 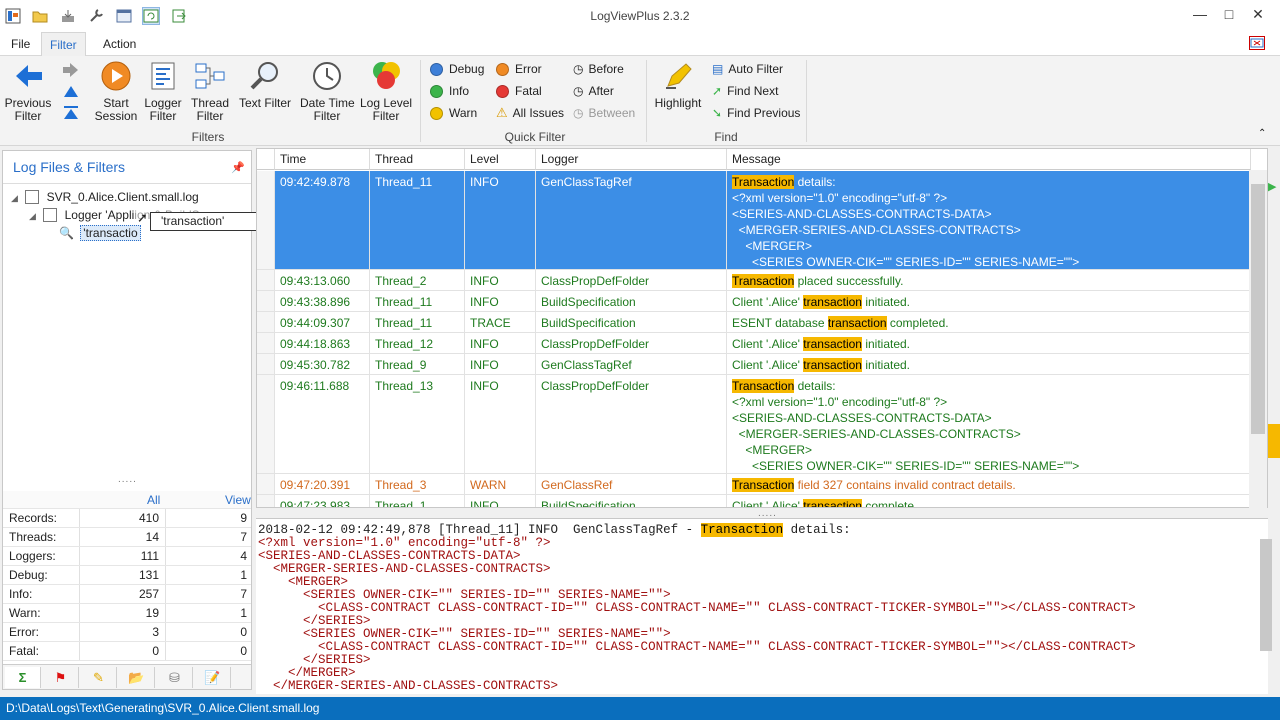 What do you see at coordinates (578, 69) in the screenshot?
I see `before-clock-icon: ◷` at bounding box center [578, 69].